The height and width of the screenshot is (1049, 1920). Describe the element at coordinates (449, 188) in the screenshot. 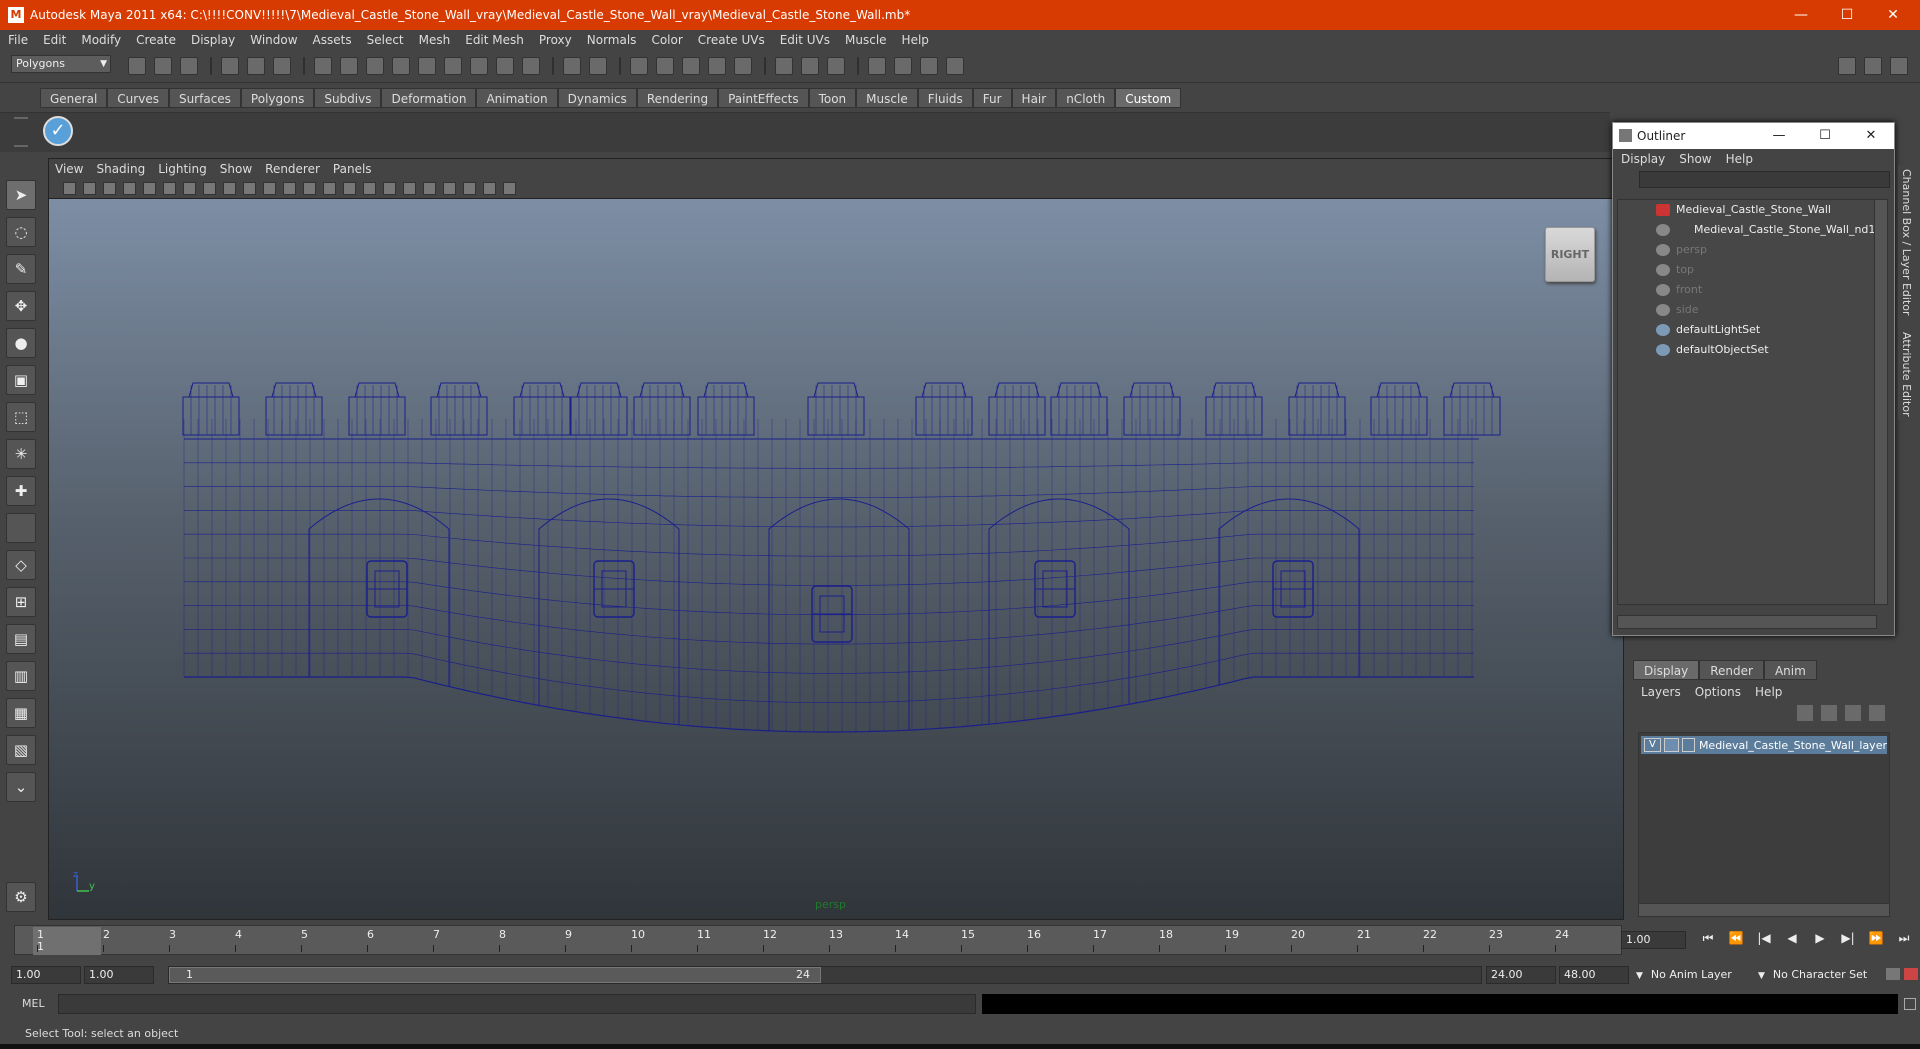

I see `isolate-select-icon` at that location.